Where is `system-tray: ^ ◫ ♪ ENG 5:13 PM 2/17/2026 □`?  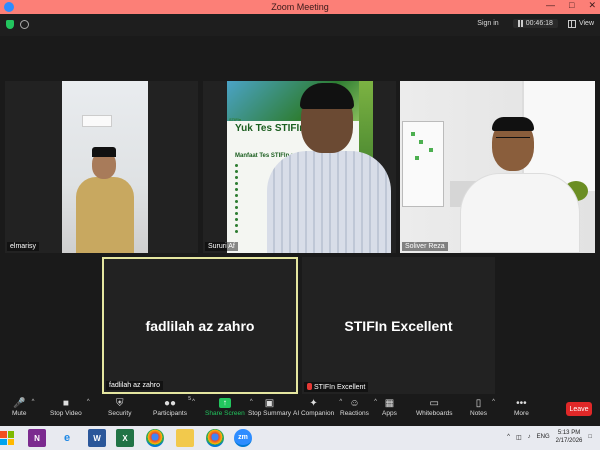
system-tray: ^ ◫ ♪ ENG 5:13 PM 2/17/2026 □ is located at coordinates (549, 437).